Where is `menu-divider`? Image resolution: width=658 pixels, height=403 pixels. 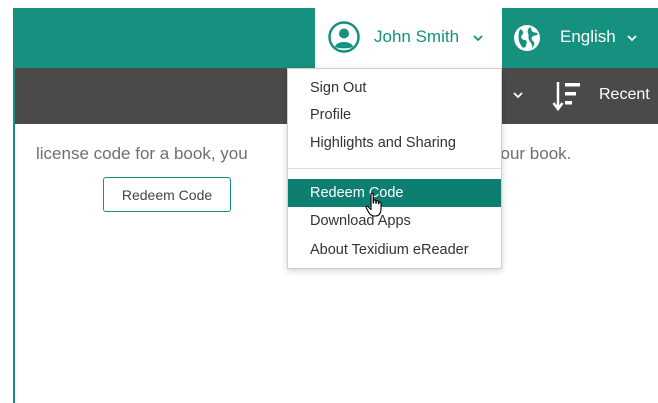
menu-divider is located at coordinates (394, 168).